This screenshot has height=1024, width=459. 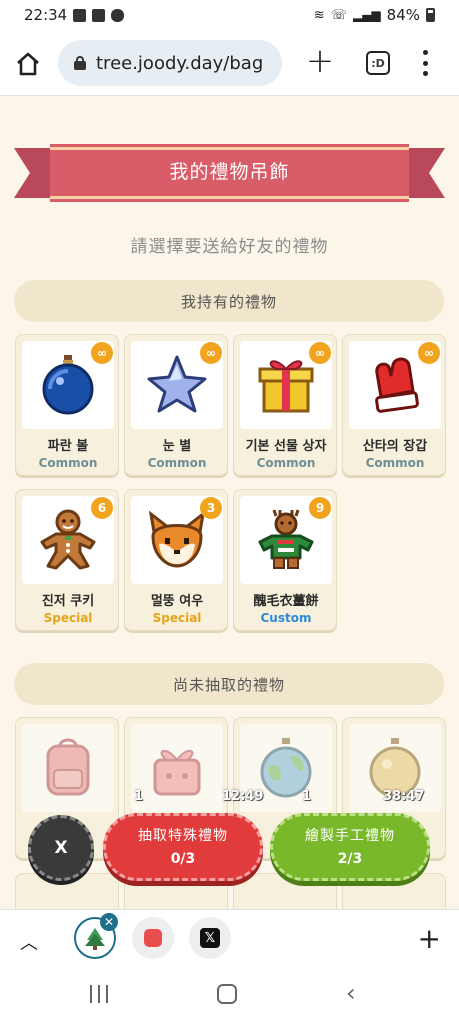 I want to click on craft-gift-button: 繪製手工禮物 2/3, so click(x=350, y=847).